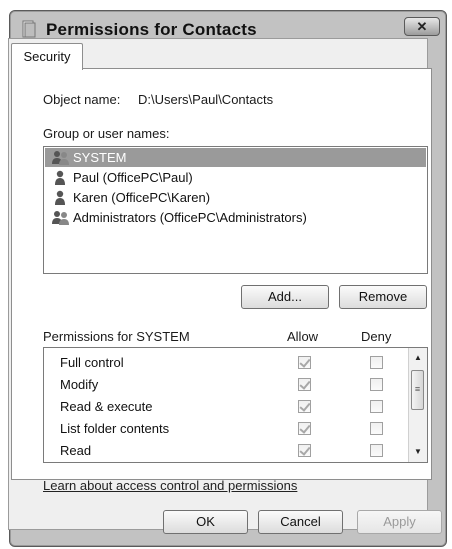 The image size is (452, 549). What do you see at coordinates (224, 451) in the screenshot?
I see `table-row: Read` at bounding box center [224, 451].